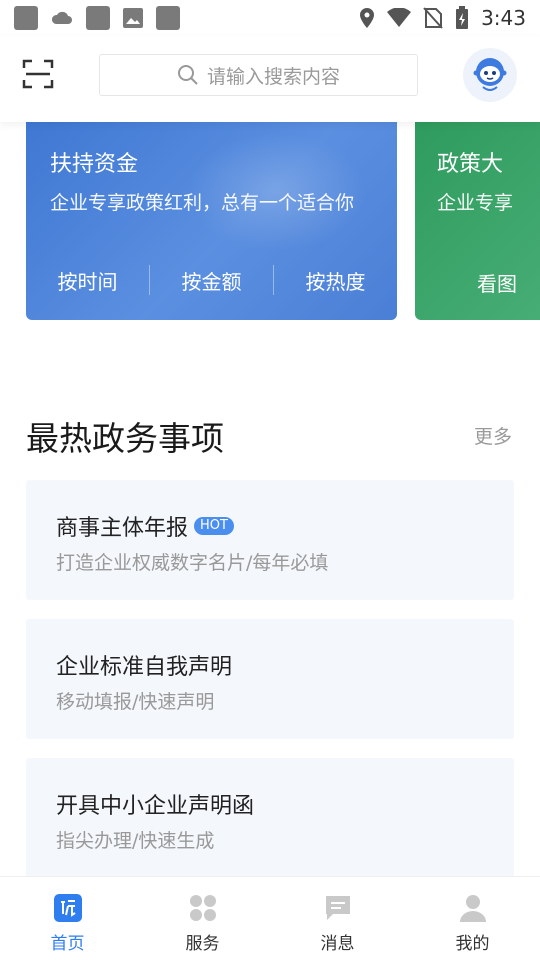  What do you see at coordinates (133, 18) in the screenshot?
I see `image-icon` at bounding box center [133, 18].